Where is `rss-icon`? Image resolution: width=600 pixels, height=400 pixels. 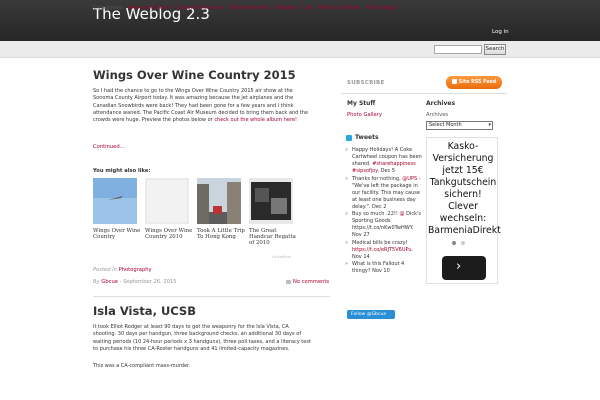
rss-icon is located at coordinates (454, 81).